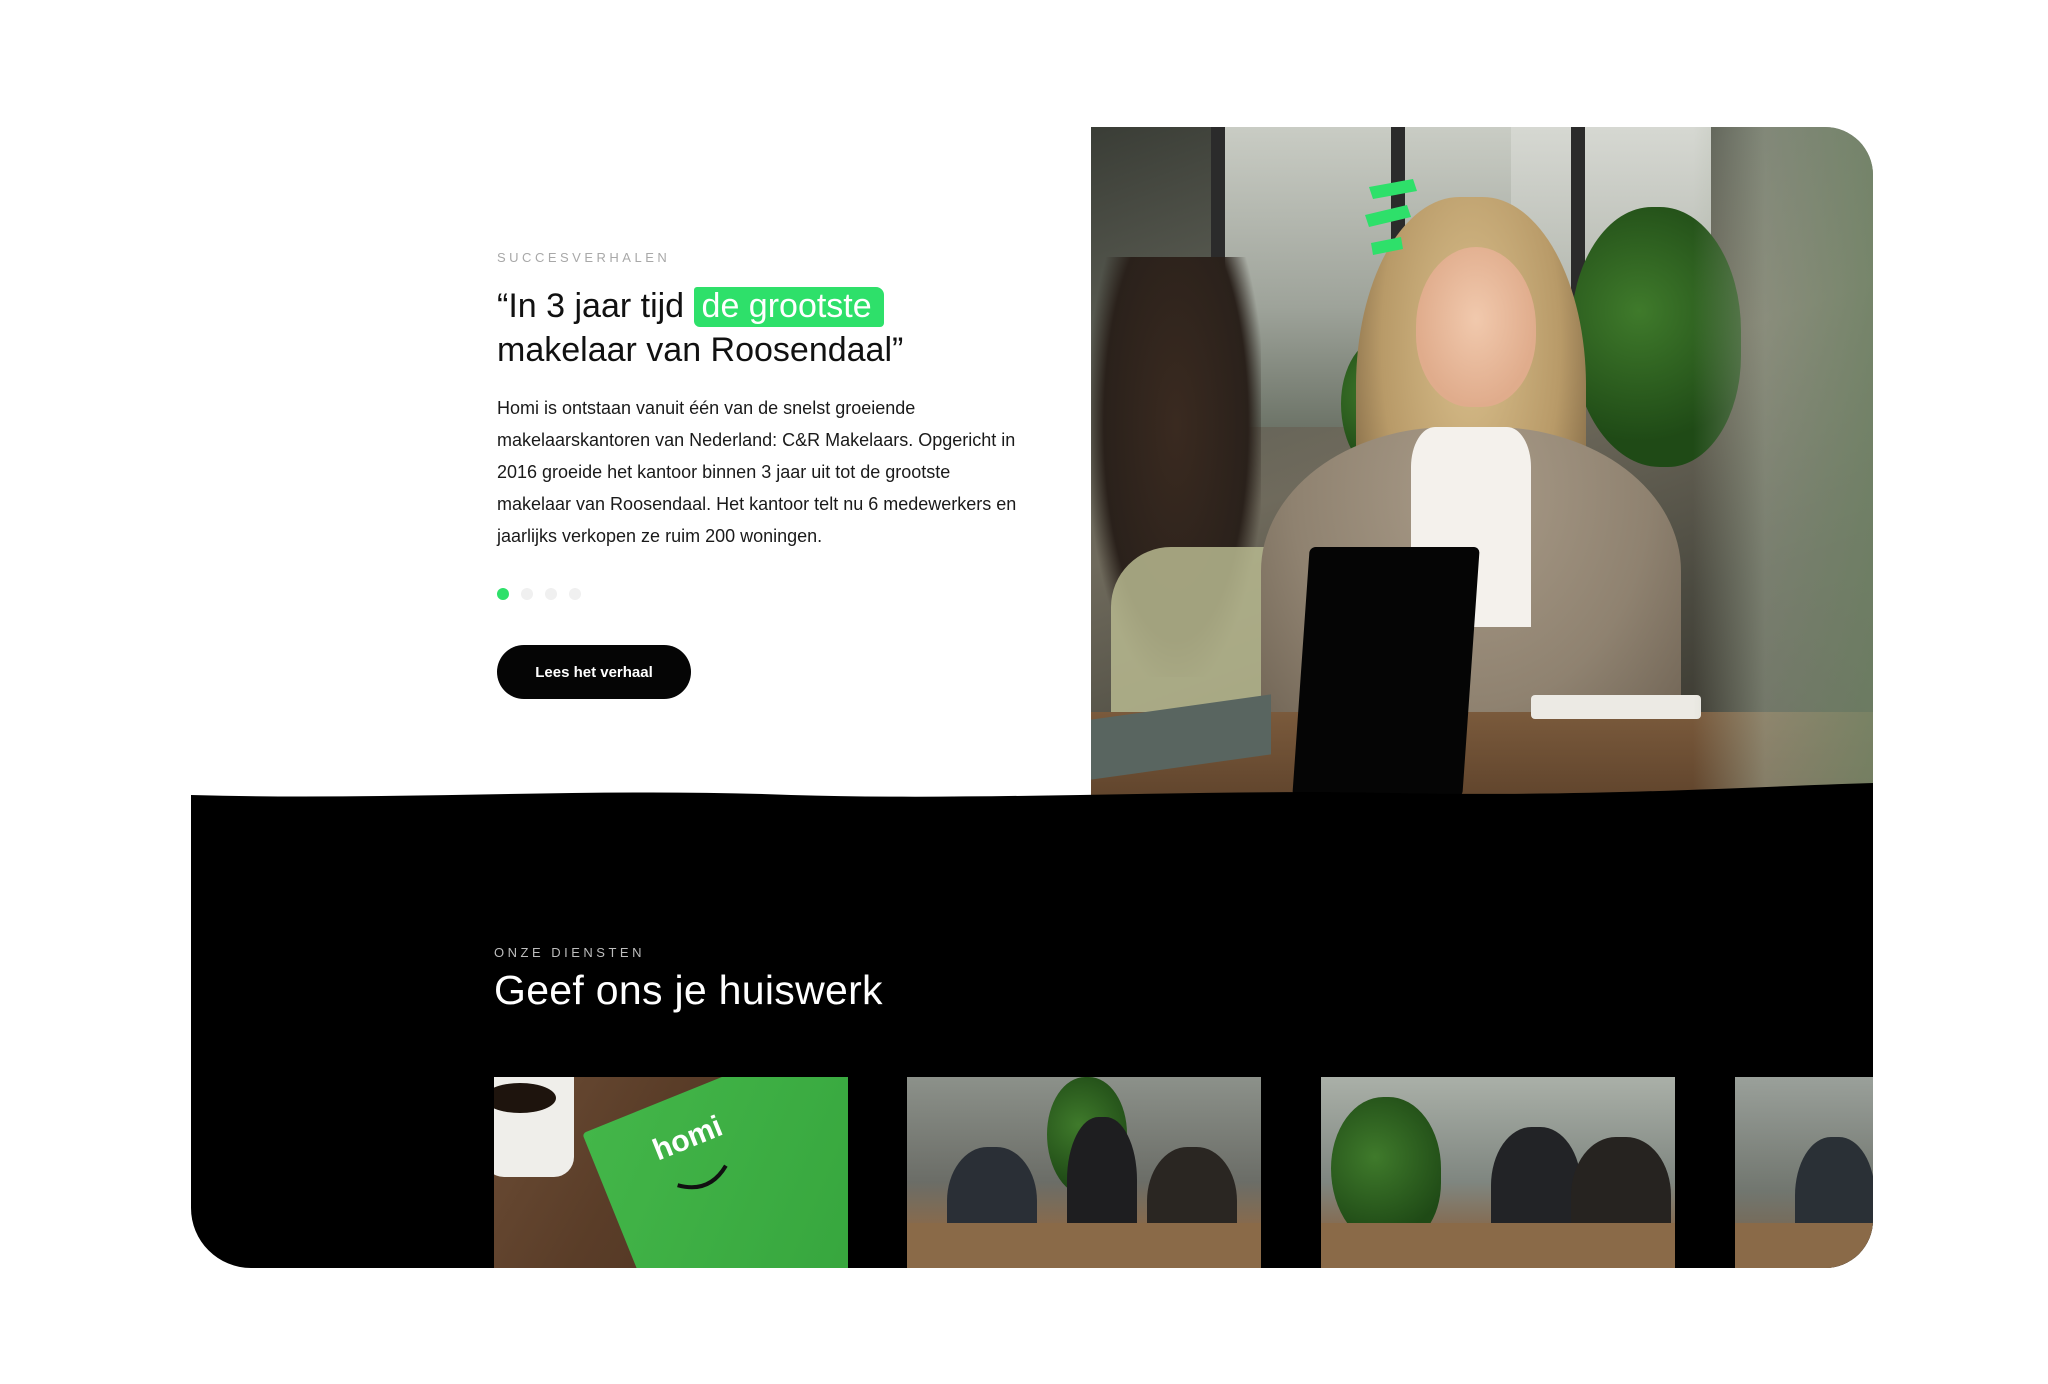  What do you see at coordinates (671, 1172) in the screenshot?
I see `service-card-image: homi` at bounding box center [671, 1172].